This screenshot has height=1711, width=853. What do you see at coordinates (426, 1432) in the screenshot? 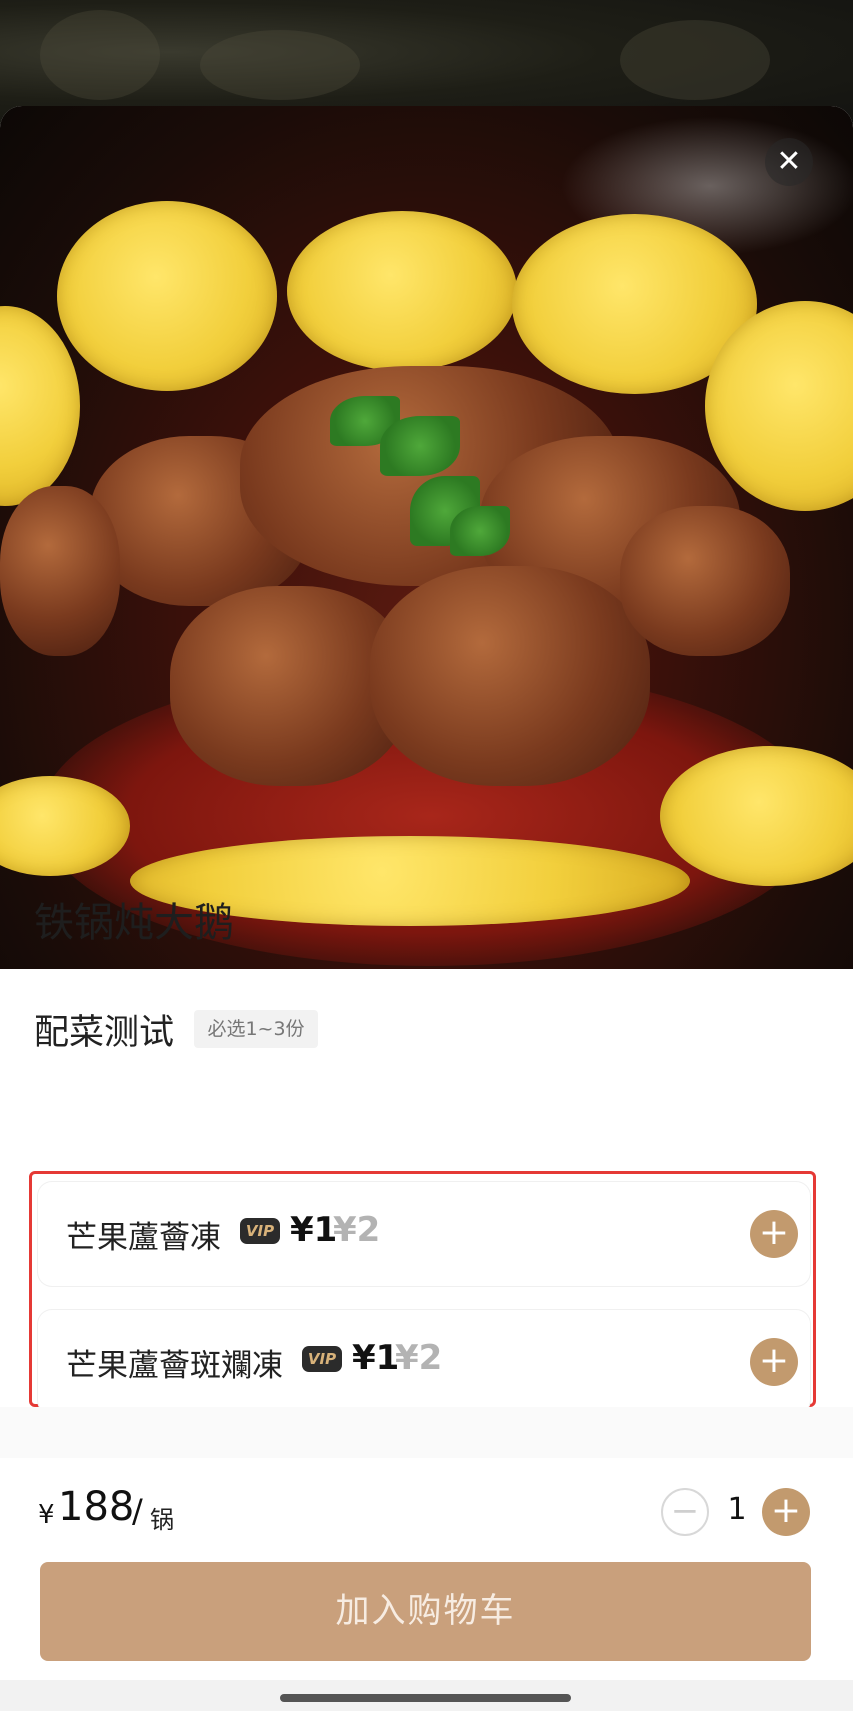
I see `divider` at bounding box center [426, 1432].